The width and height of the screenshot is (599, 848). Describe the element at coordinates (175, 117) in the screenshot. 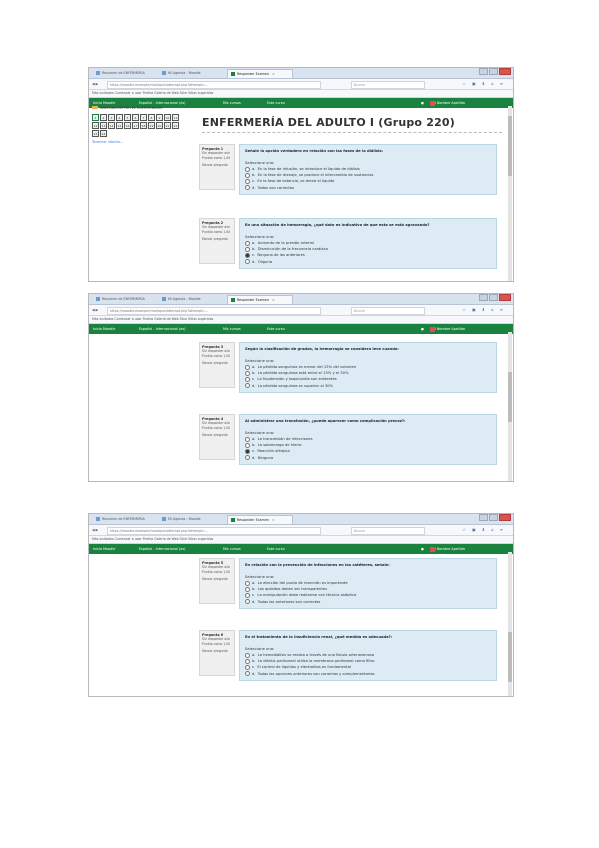

I see `question-nav-button: 11` at that location.